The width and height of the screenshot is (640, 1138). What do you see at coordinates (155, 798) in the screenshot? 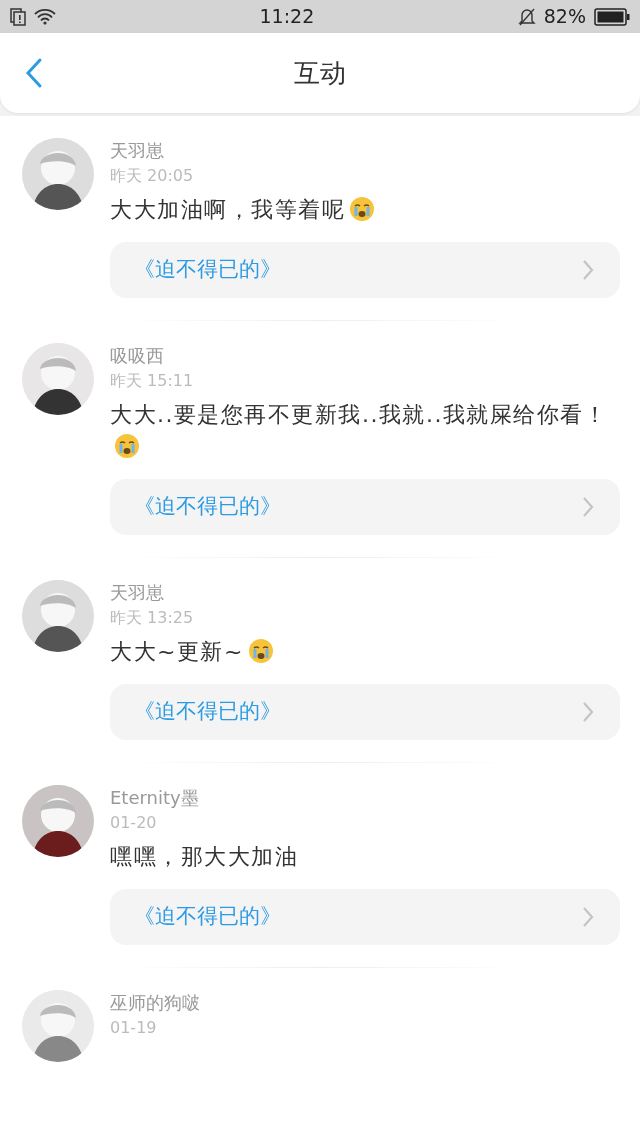
I see `user-name: Eternity墨` at bounding box center [155, 798].